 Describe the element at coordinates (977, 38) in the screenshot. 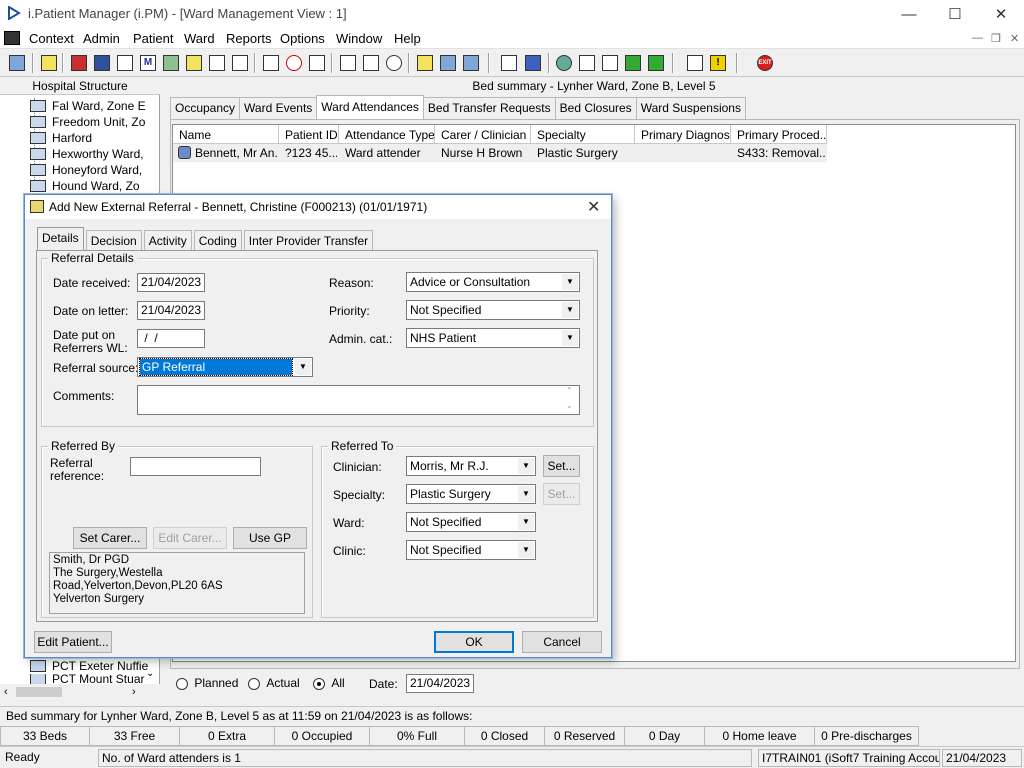

I see `mdi-minimize-button: —` at that location.